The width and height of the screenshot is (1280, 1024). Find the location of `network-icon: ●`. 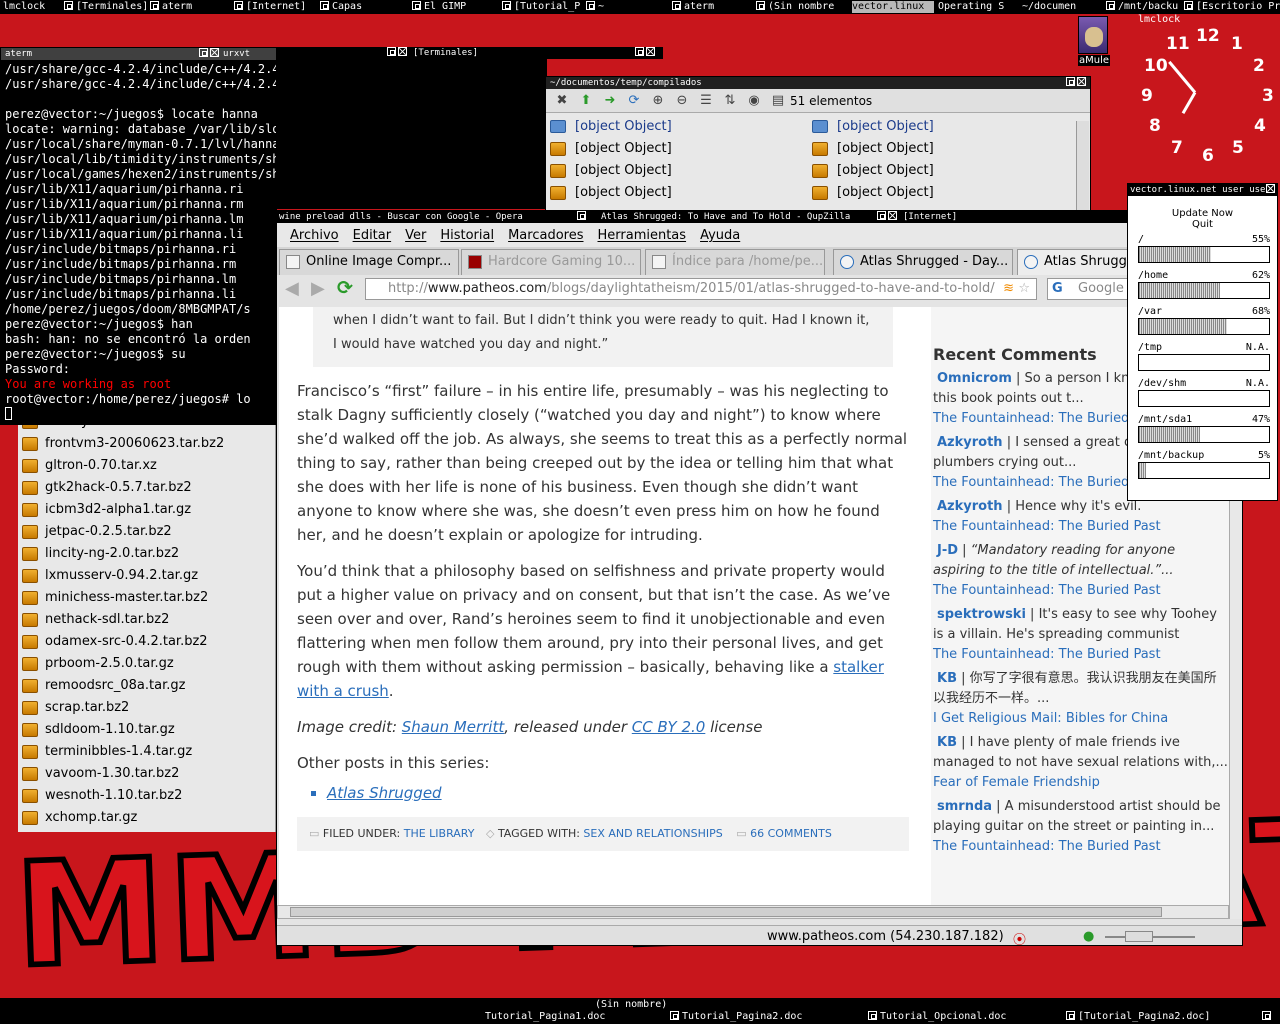

network-icon: ● is located at coordinates (1088, 936).